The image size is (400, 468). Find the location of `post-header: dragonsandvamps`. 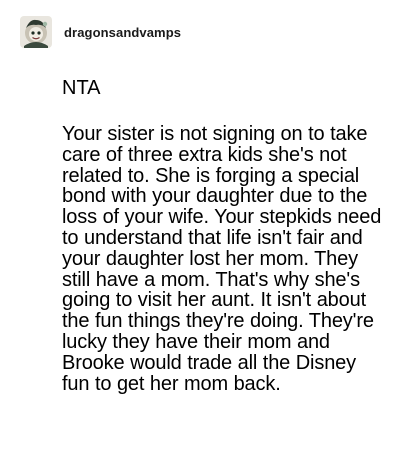

post-header: dragonsandvamps is located at coordinates (100, 32).